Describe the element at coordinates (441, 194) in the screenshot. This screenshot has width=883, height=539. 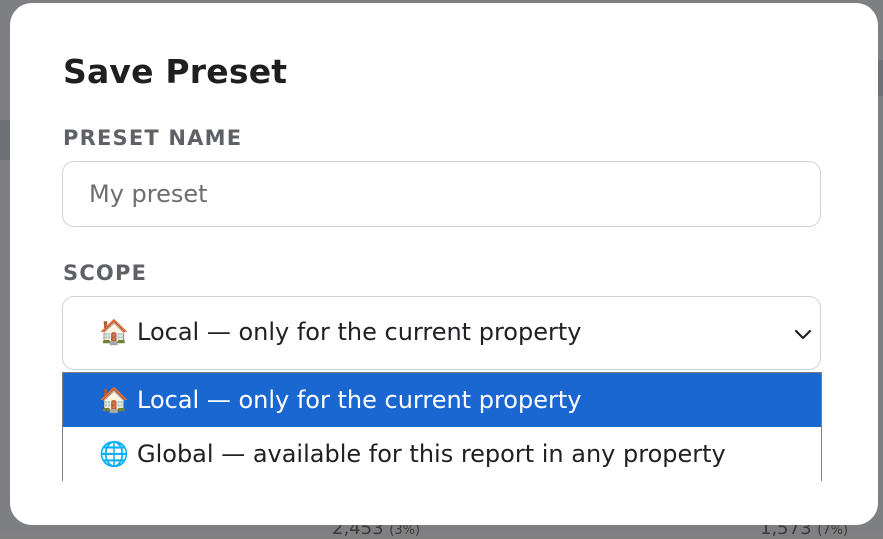
I see `preset-name-input` at that location.